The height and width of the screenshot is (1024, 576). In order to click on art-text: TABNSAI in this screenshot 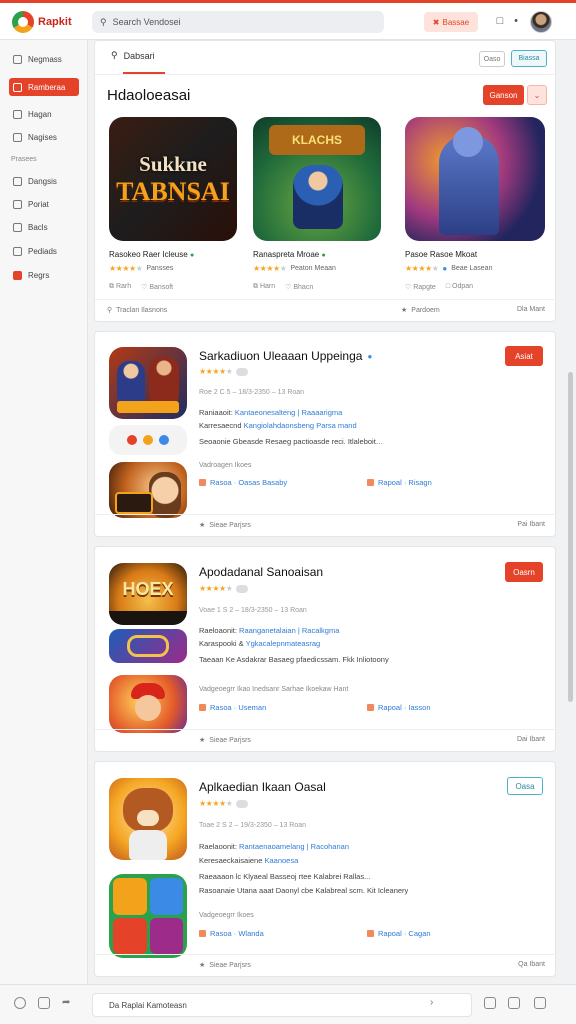, I will do `click(173, 191)`.